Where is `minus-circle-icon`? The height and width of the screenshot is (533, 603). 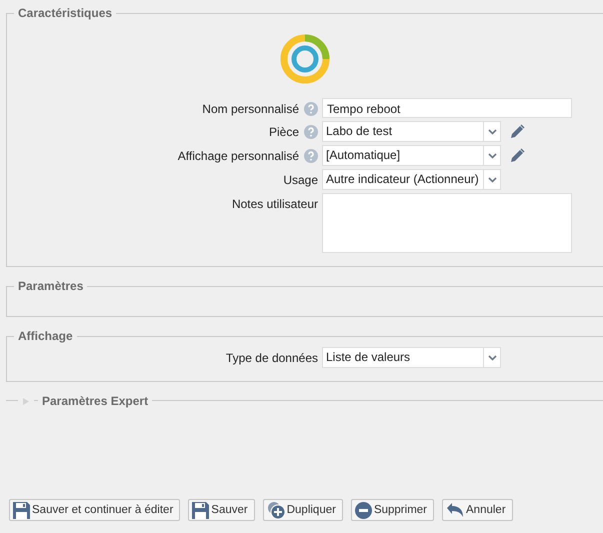
minus-circle-icon is located at coordinates (363, 510).